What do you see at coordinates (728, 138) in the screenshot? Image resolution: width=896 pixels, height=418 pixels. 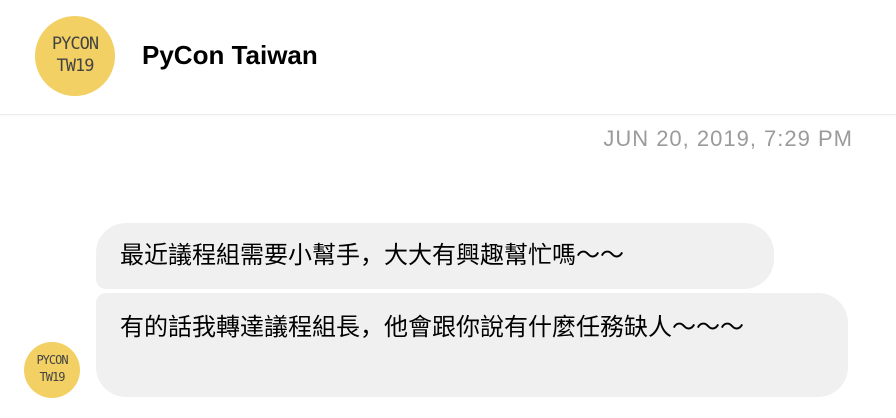 I see `message-timestamp: JUN 20, 2019, 7:29 PM` at bounding box center [728, 138].